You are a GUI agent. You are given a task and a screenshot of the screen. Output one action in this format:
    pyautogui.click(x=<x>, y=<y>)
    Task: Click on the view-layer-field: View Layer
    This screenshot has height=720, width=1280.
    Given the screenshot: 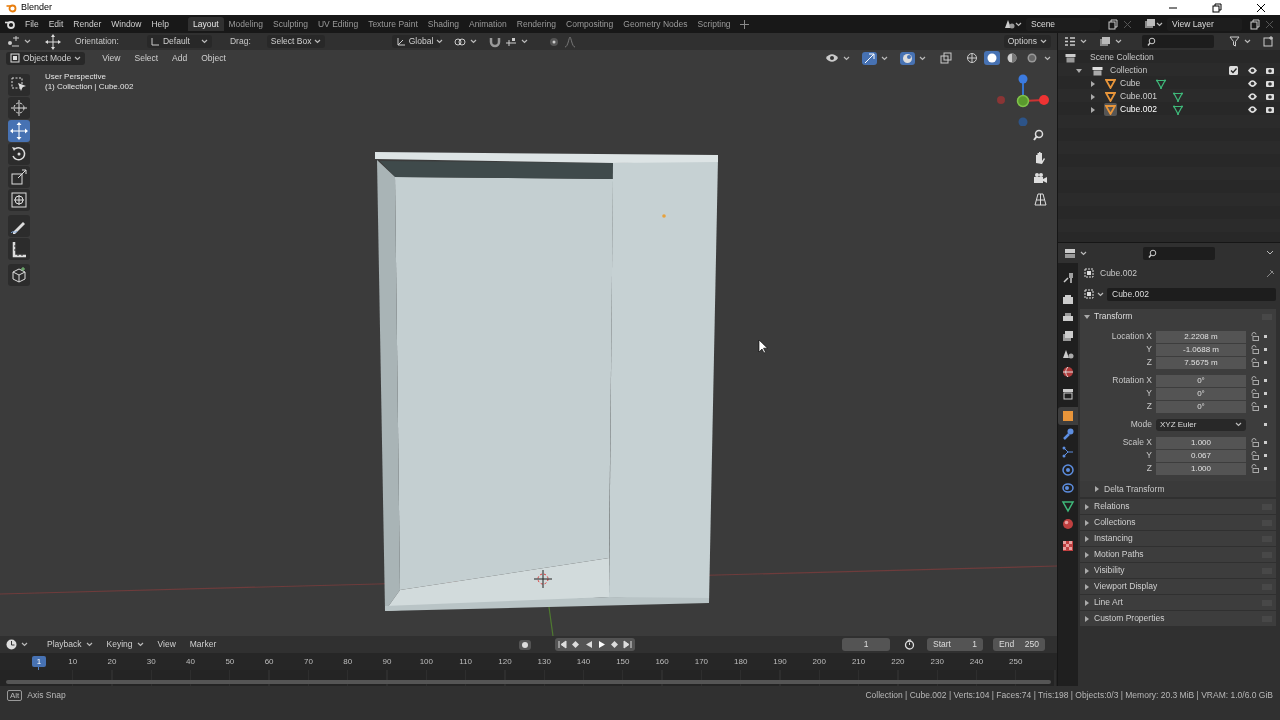 What is the action you would take?
    pyautogui.click(x=1204, y=24)
    